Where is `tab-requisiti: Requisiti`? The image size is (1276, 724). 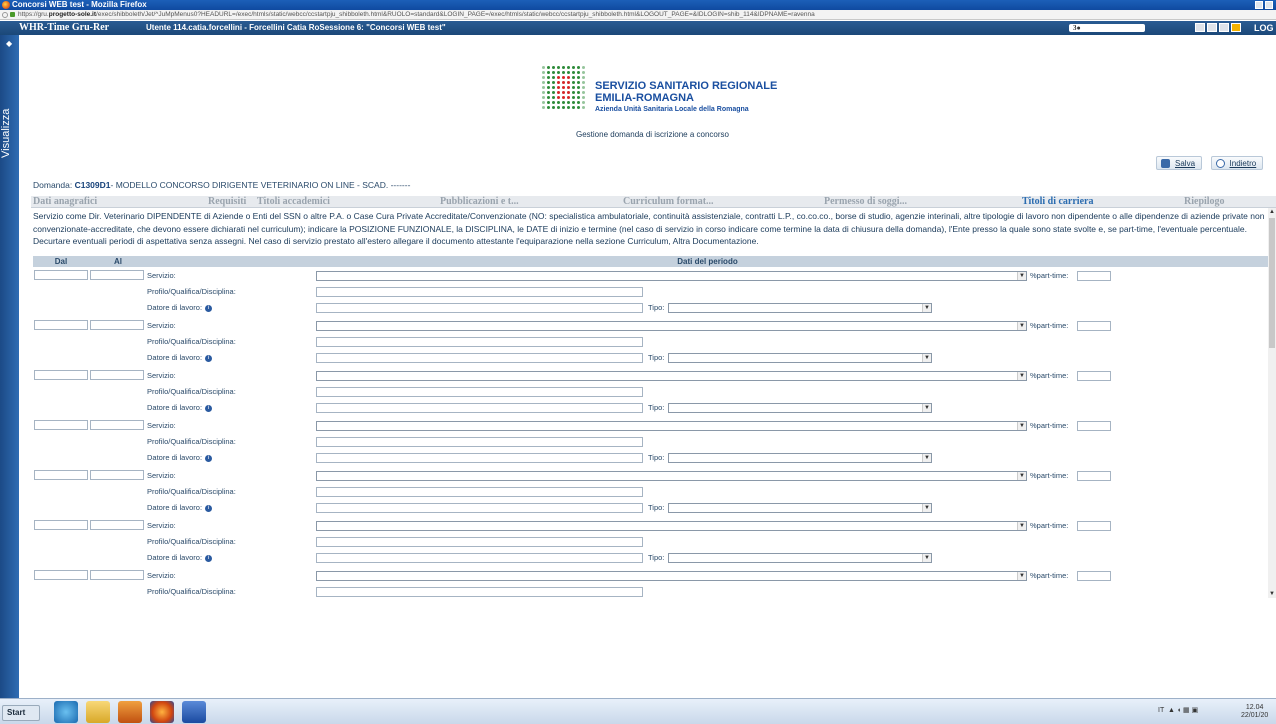 tab-requisiti: Requisiti is located at coordinates (227, 202).